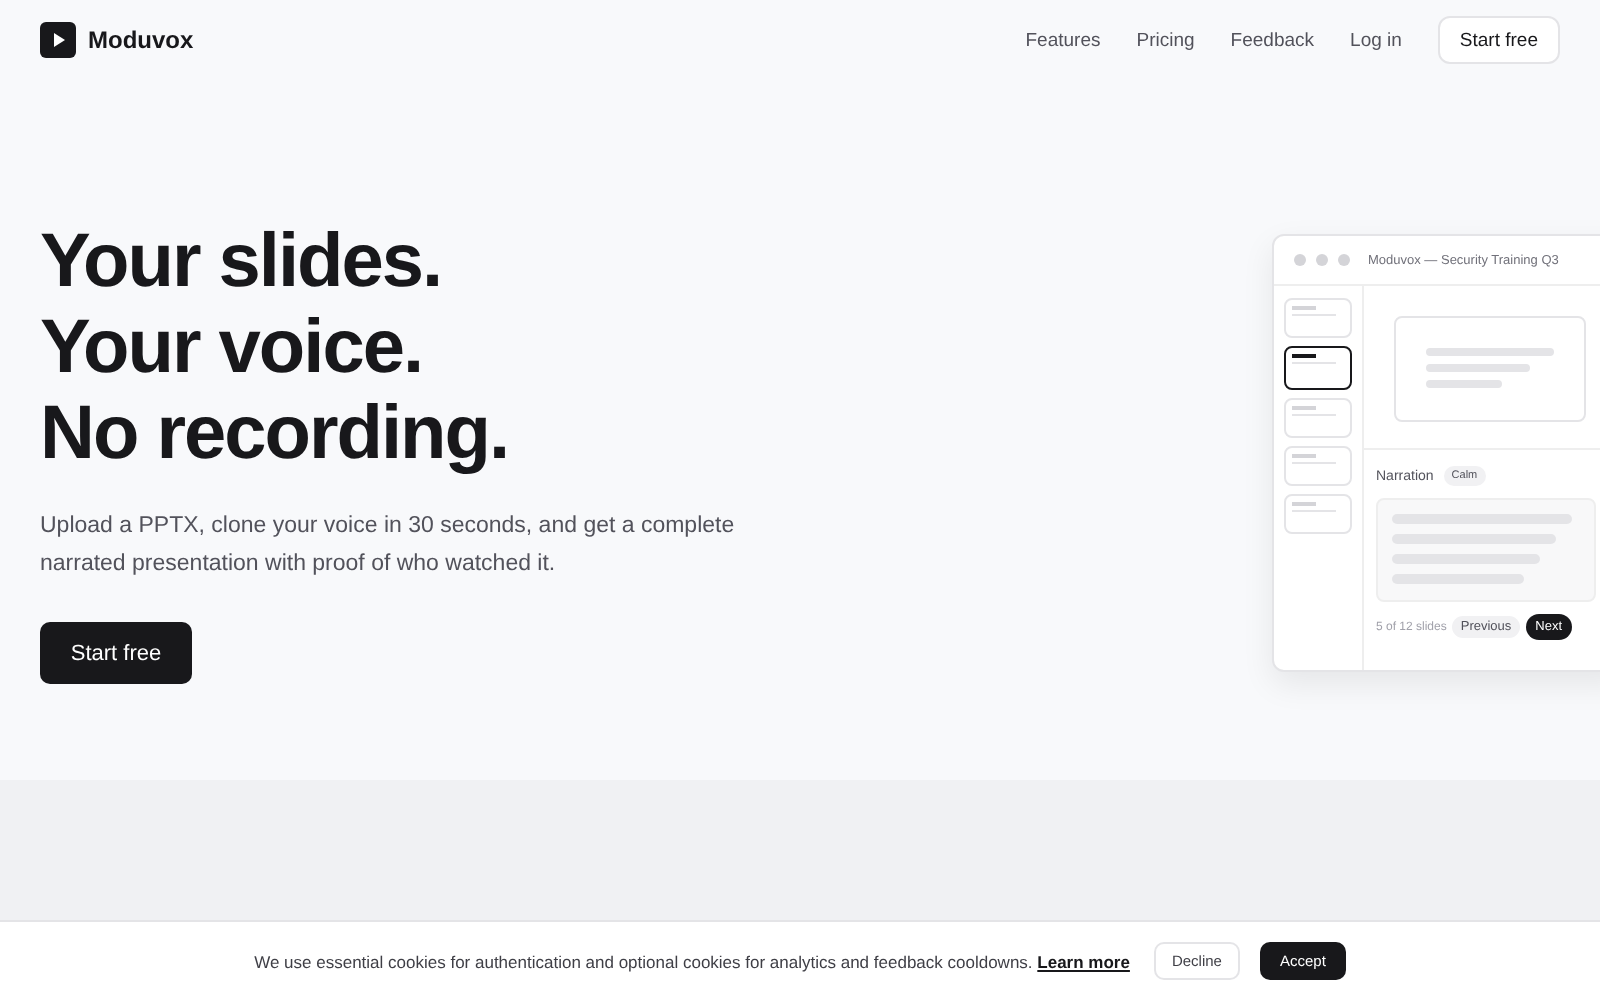  I want to click on nav-link: Feedback, so click(1272, 40).